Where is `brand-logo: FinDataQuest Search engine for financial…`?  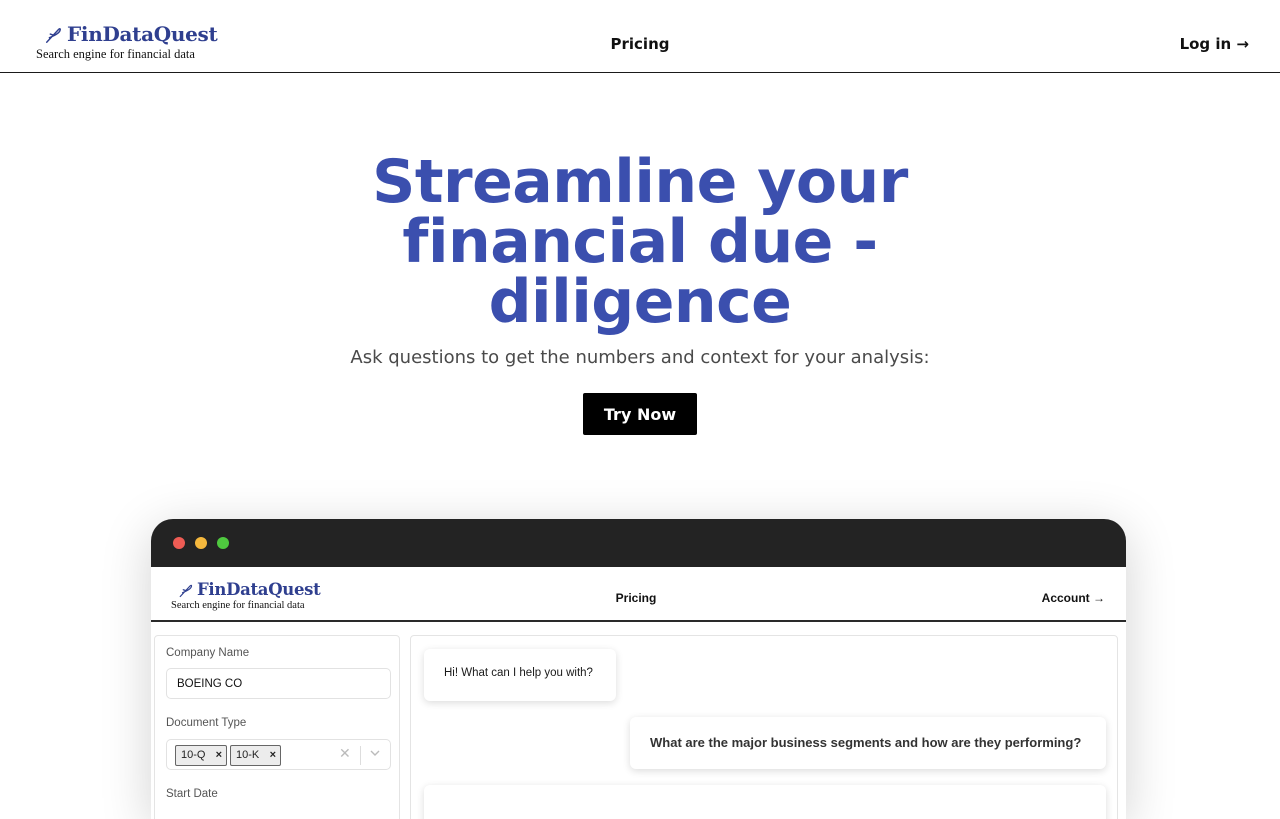 brand-logo: FinDataQuest Search engine for financial… is located at coordinates (136, 43).